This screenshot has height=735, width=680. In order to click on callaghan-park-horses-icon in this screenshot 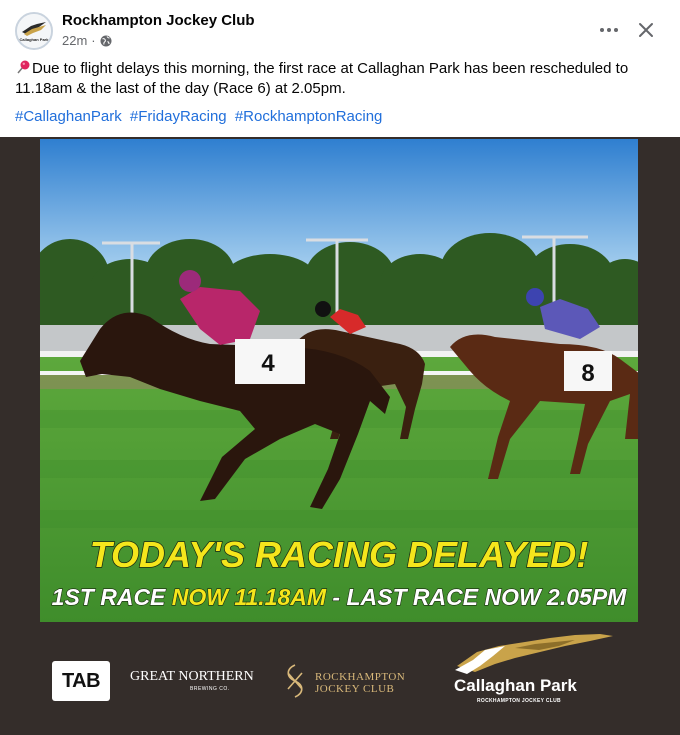, I will do `click(534, 654)`.